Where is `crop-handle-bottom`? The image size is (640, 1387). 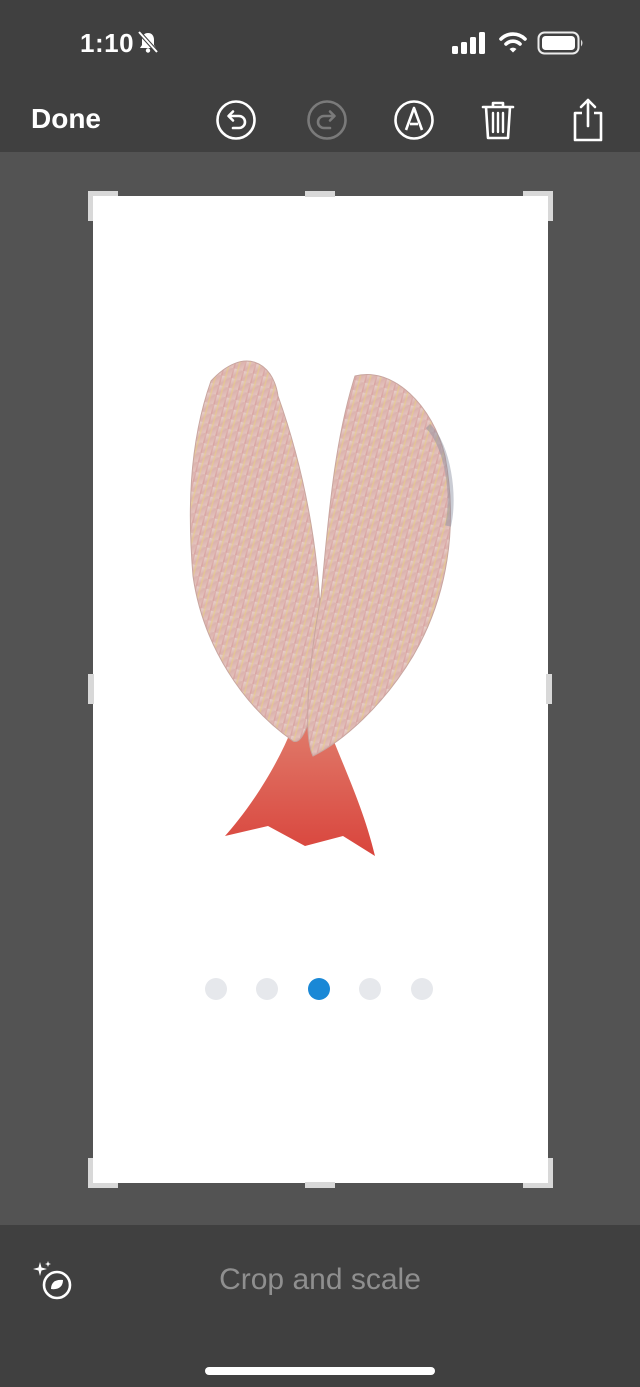
crop-handle-bottom is located at coordinates (320, 1185).